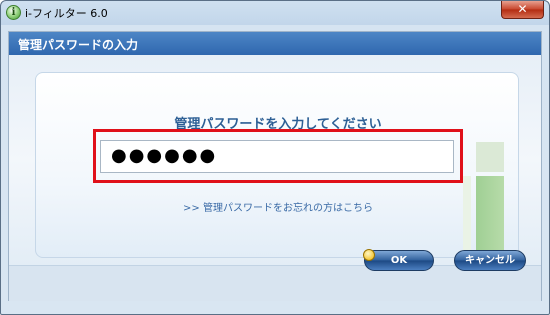 This screenshot has height=315, width=550. I want to click on close-button: ✕, so click(522, 10).